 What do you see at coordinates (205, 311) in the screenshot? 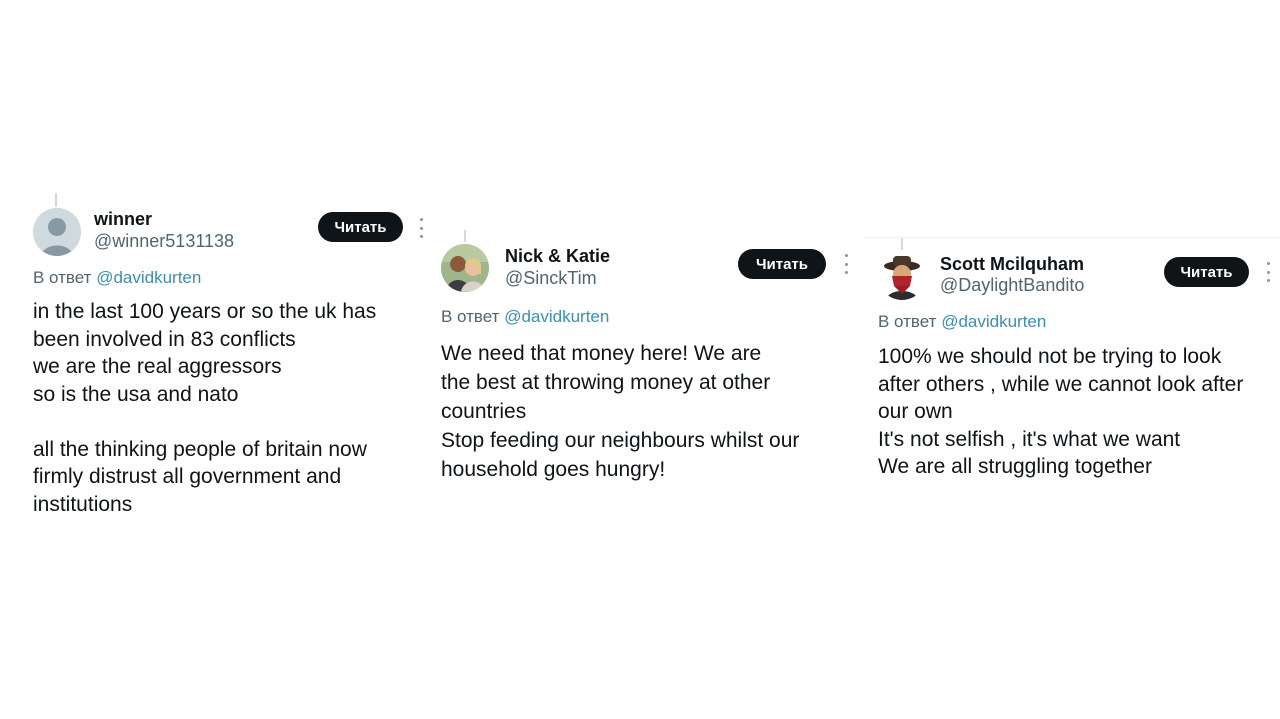
I see `tweet-line: in the last 100 years or so the uk has` at bounding box center [205, 311].